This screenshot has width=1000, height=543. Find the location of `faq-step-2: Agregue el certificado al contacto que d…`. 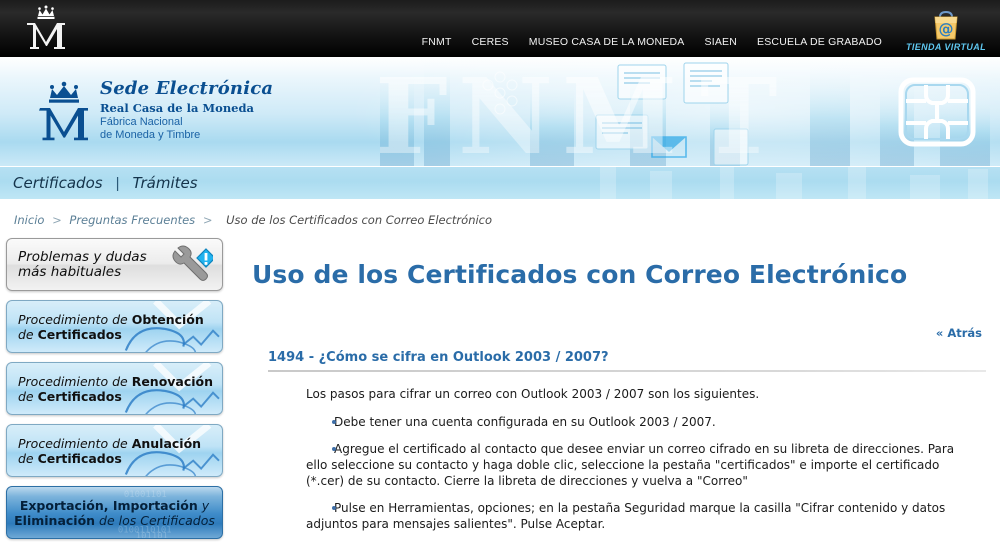

faq-step-2: Agregue el certificado al contacto que d… is located at coordinates (636, 470).